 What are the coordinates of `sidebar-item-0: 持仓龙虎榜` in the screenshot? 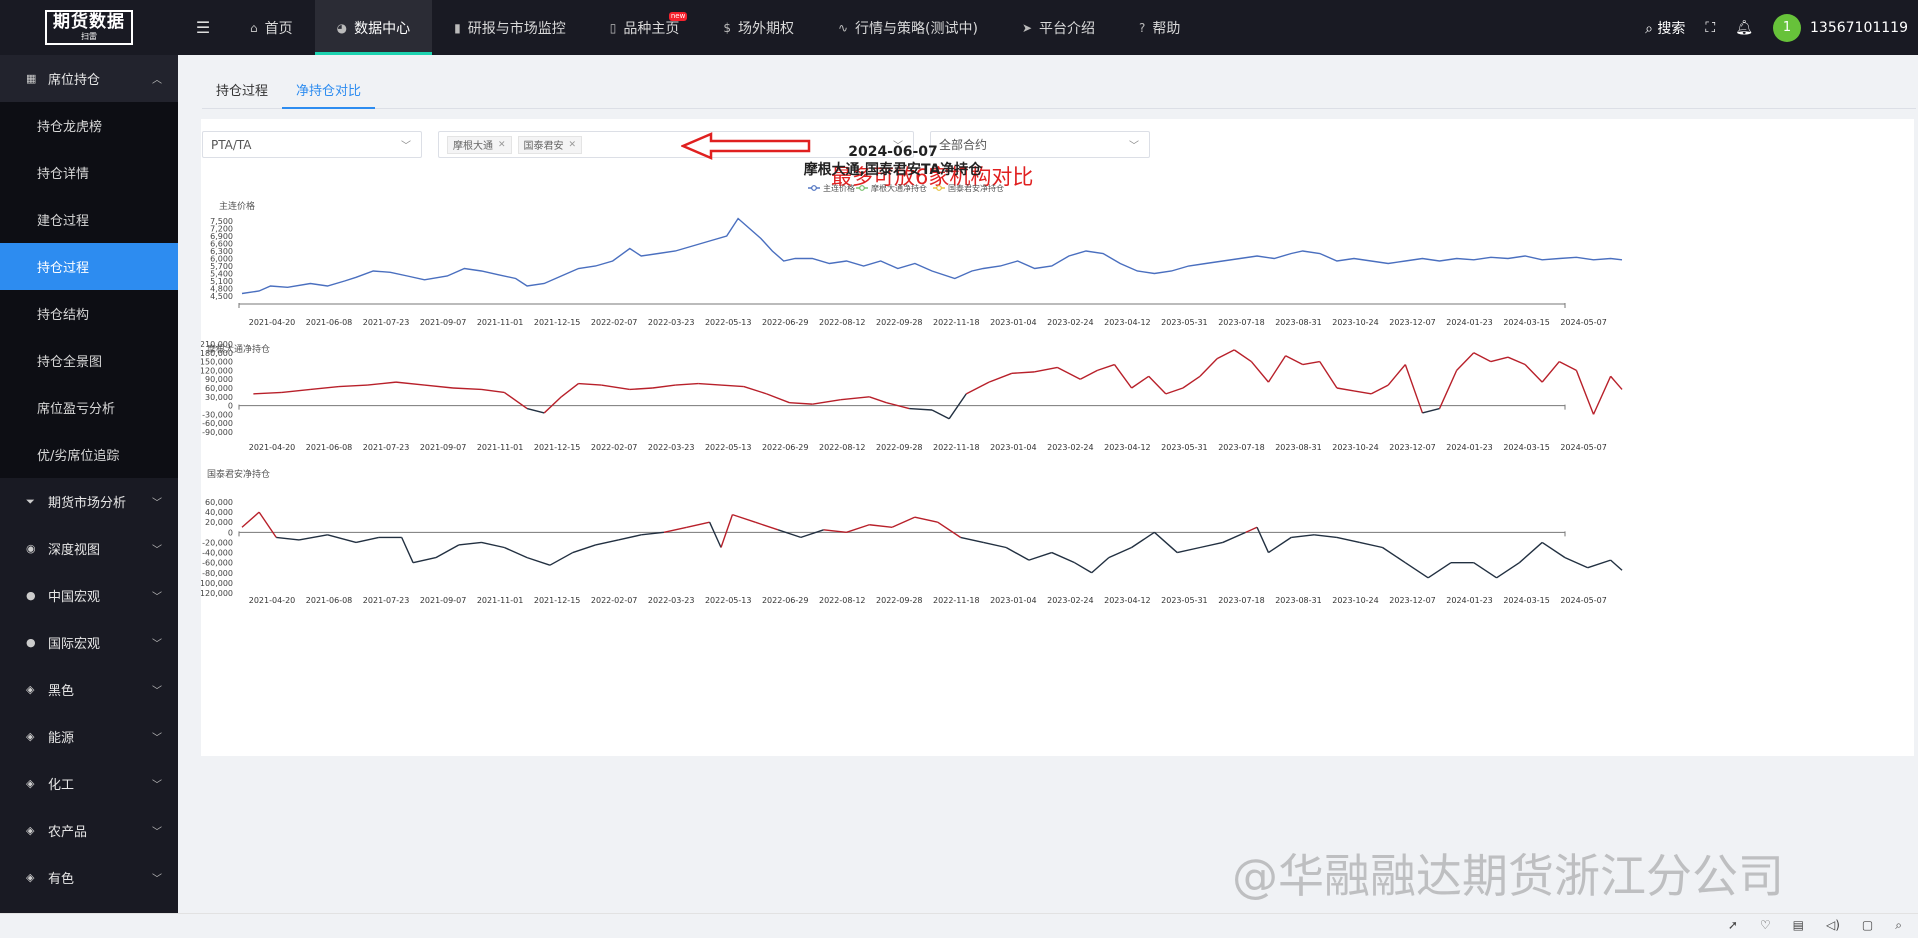 It's located at (89, 125).